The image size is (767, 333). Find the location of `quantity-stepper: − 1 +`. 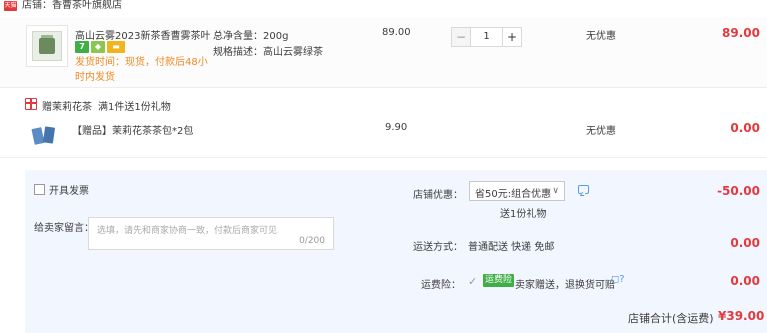

quantity-stepper: − 1 + is located at coordinates (486, 37).